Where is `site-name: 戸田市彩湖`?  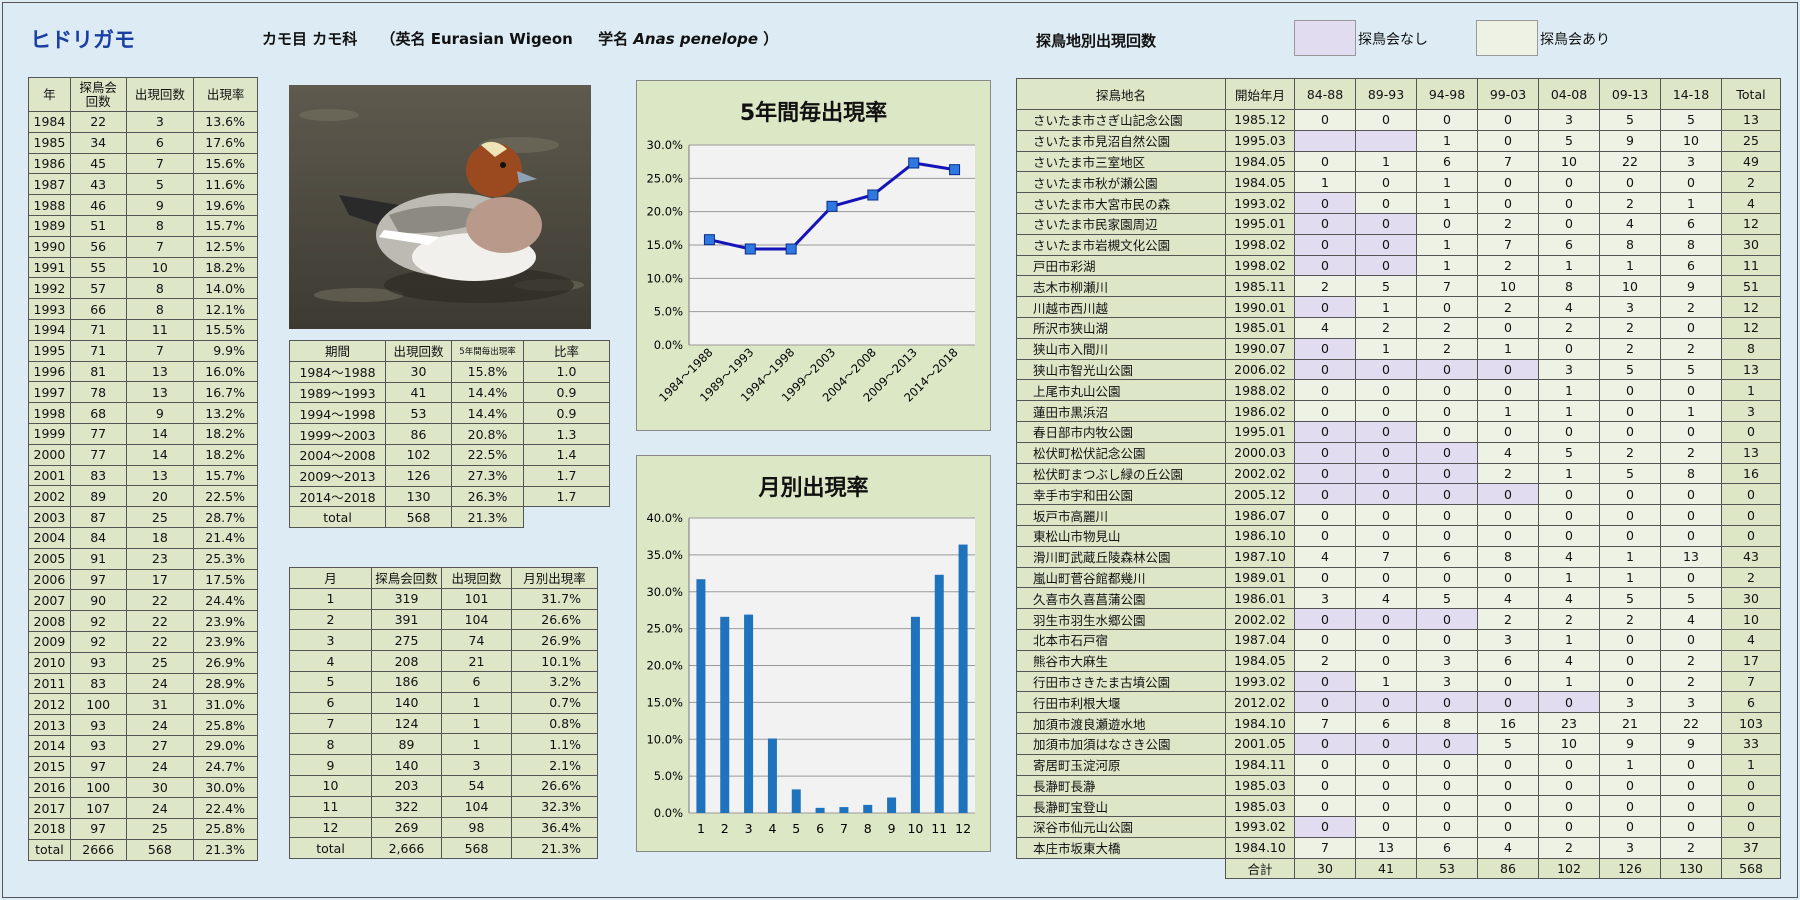 site-name: 戸田市彩湖 is located at coordinates (1121, 265).